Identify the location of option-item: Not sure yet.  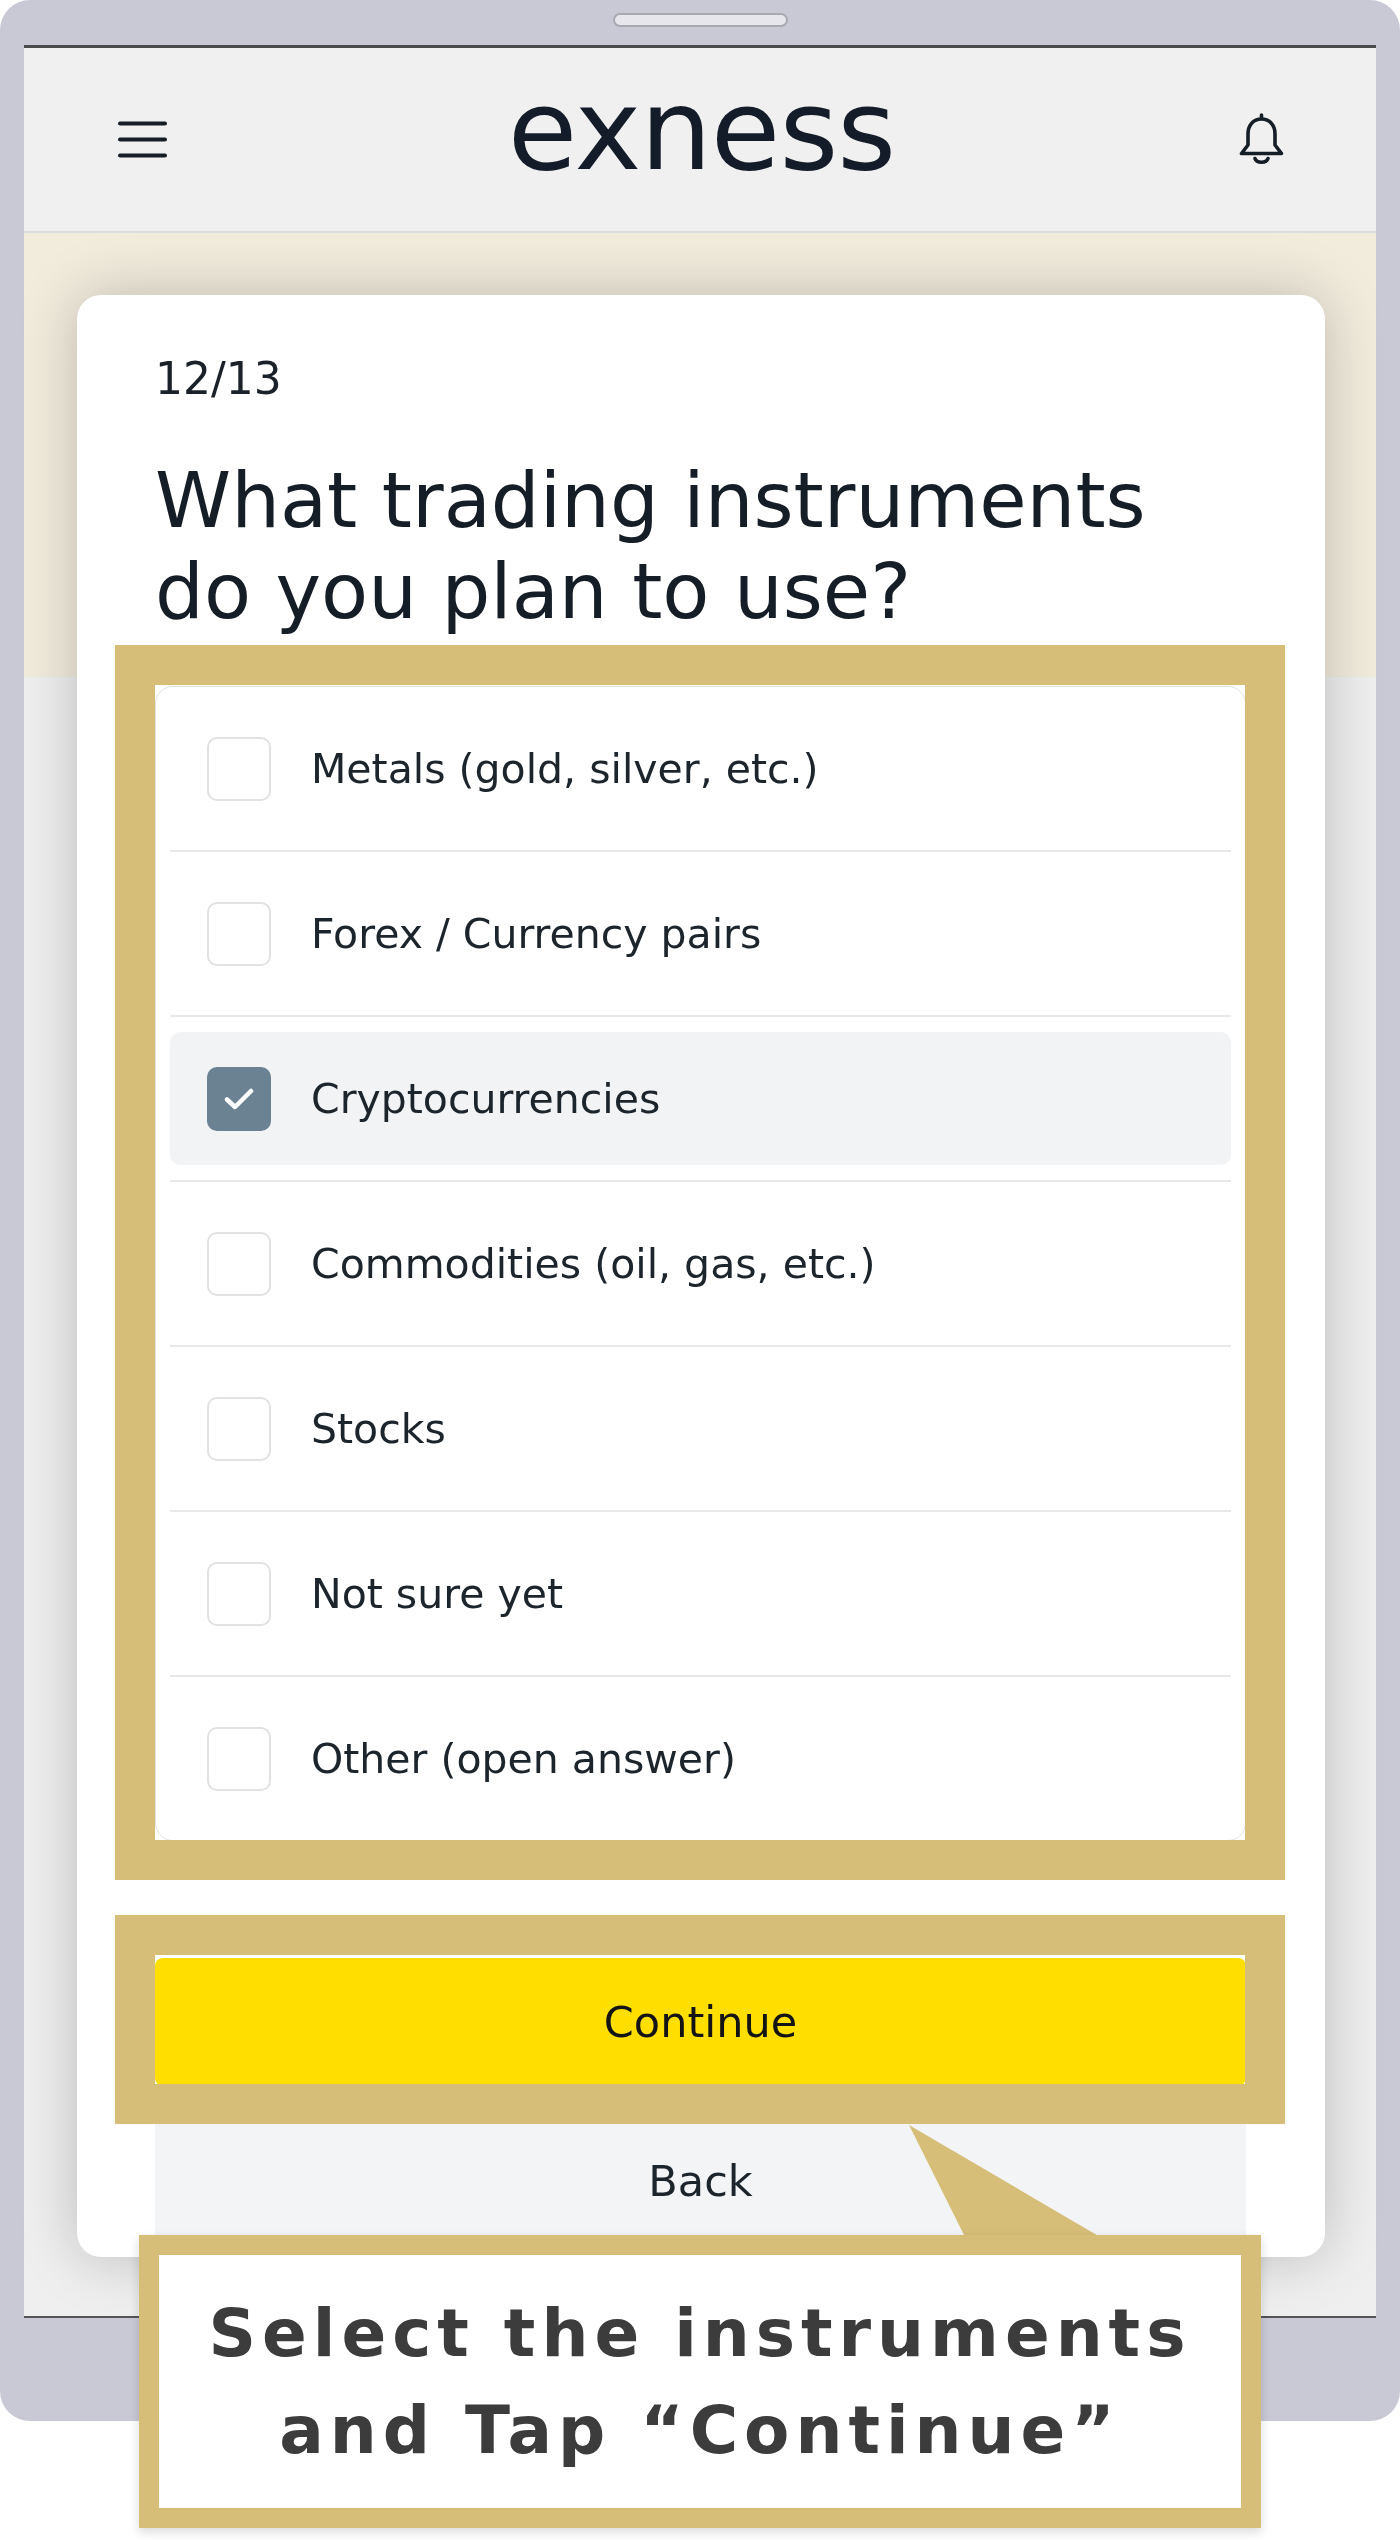
(700, 1593).